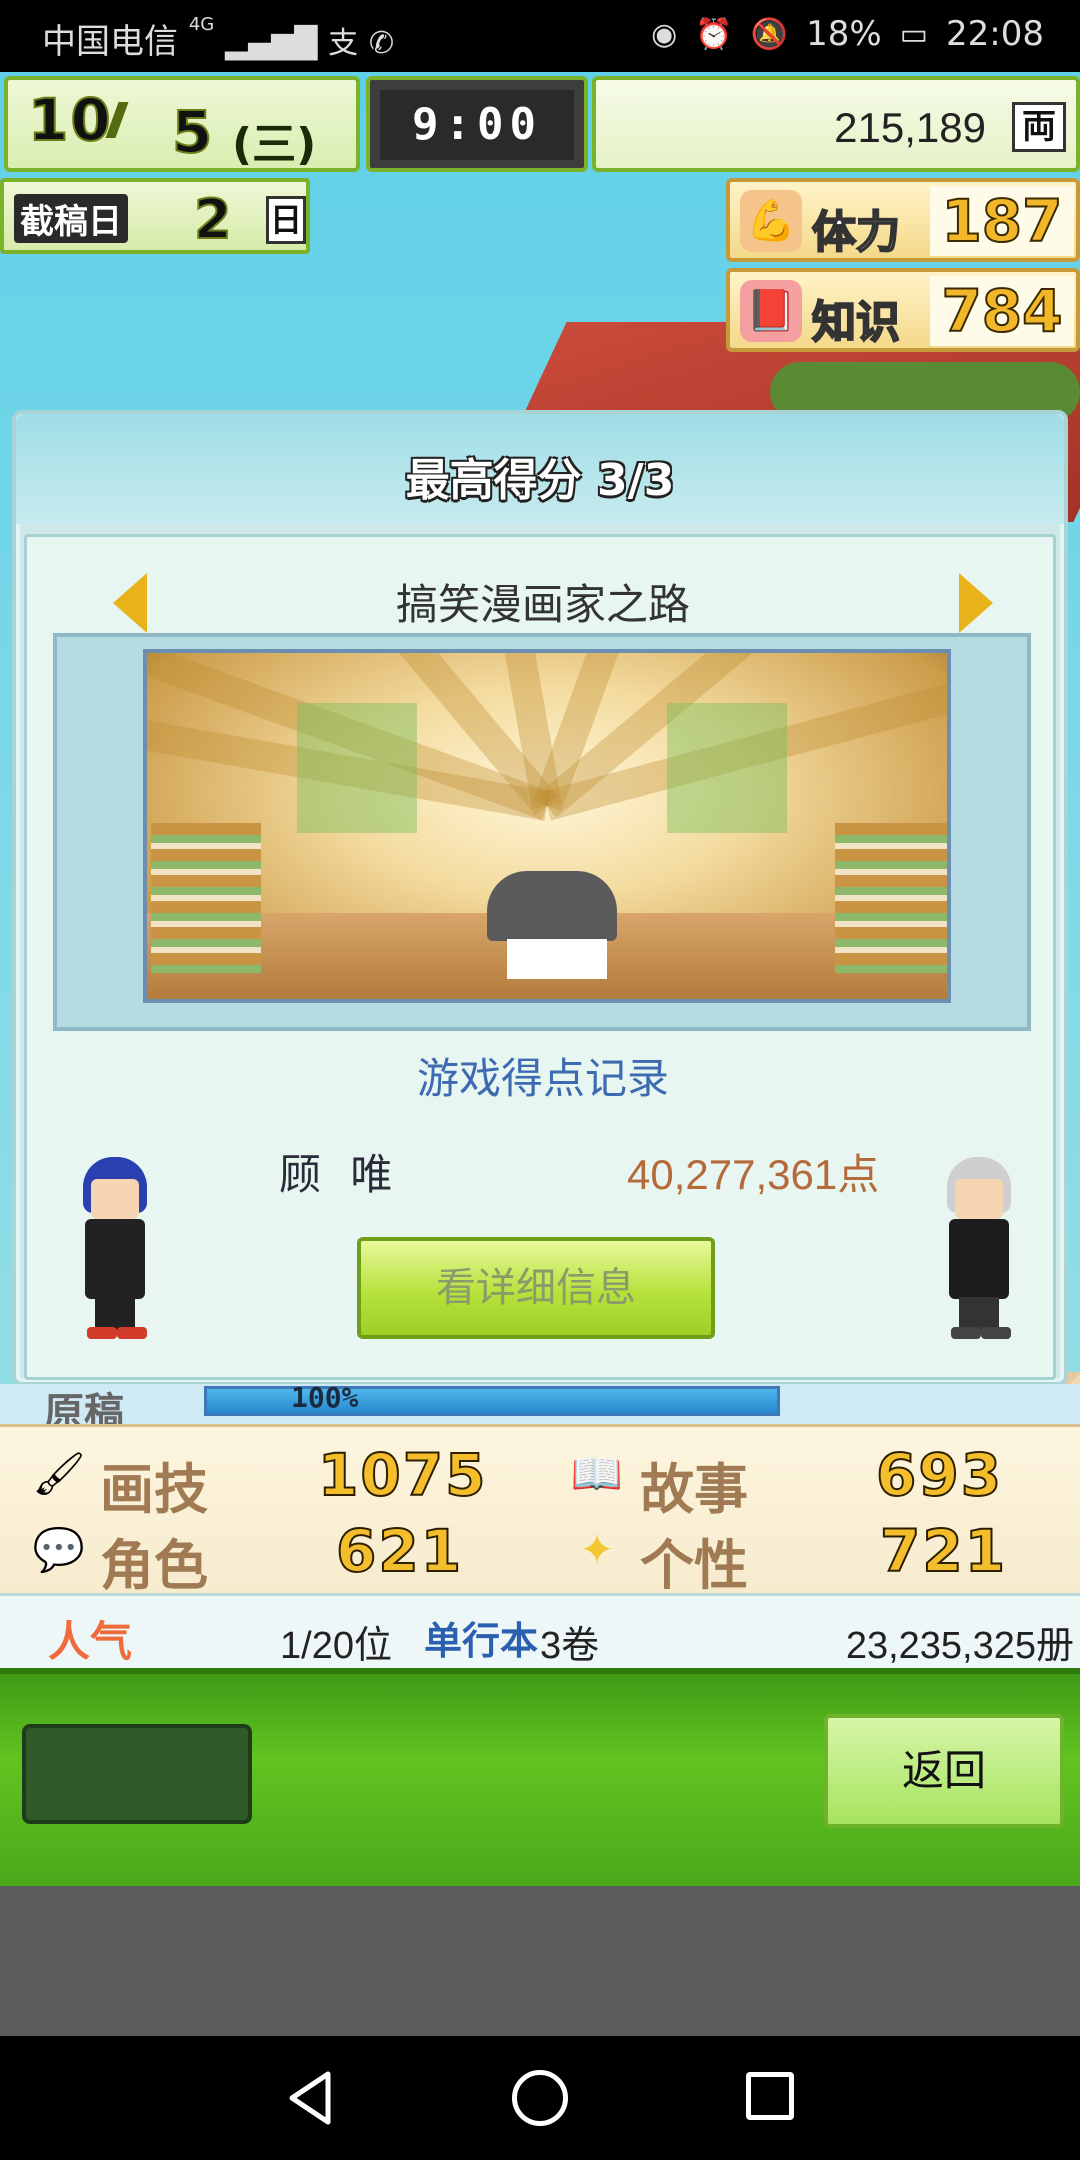 Image resolution: width=1080 pixels, height=2160 pixels. Describe the element at coordinates (155, 216) in the screenshot. I see `deadline-display: 截稿日 2 日` at that location.